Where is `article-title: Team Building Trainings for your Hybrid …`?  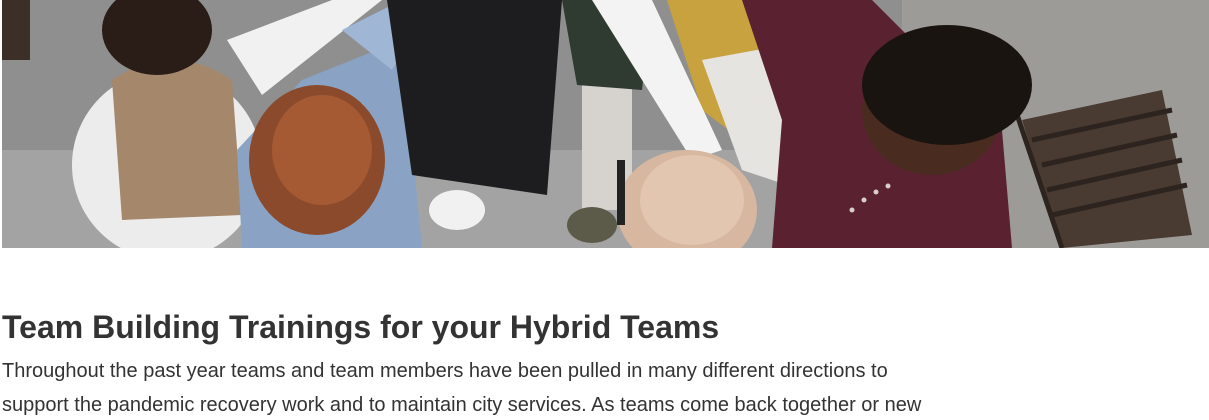
article-title: Team Building Trainings for your Hybrid … is located at coordinates (361, 327).